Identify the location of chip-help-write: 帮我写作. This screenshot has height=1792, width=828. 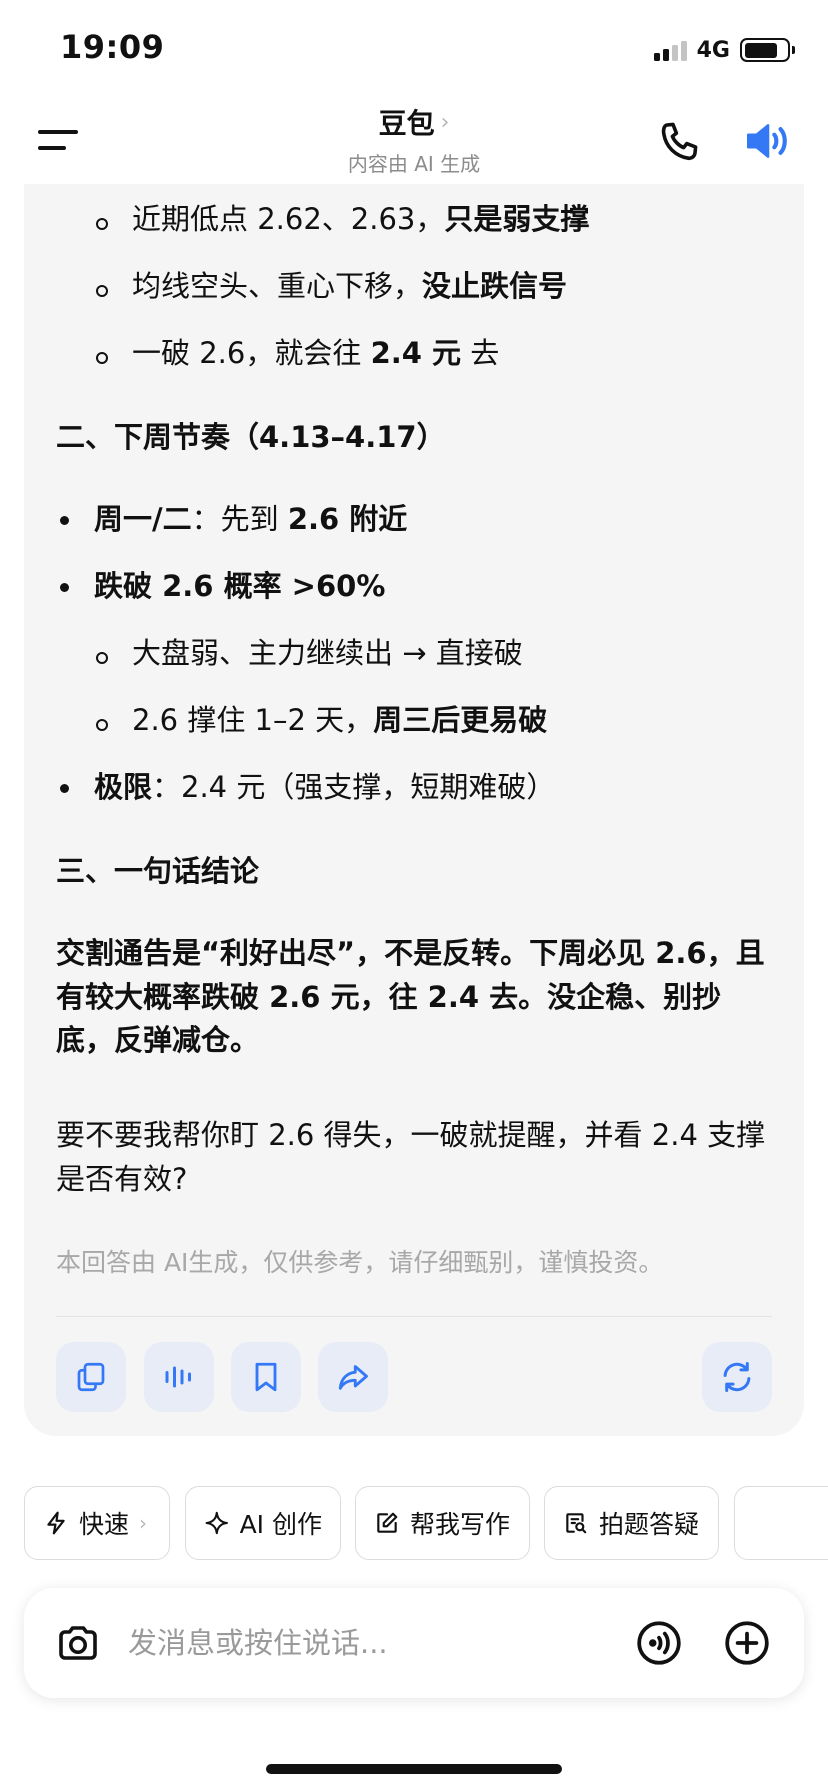
(442, 1523).